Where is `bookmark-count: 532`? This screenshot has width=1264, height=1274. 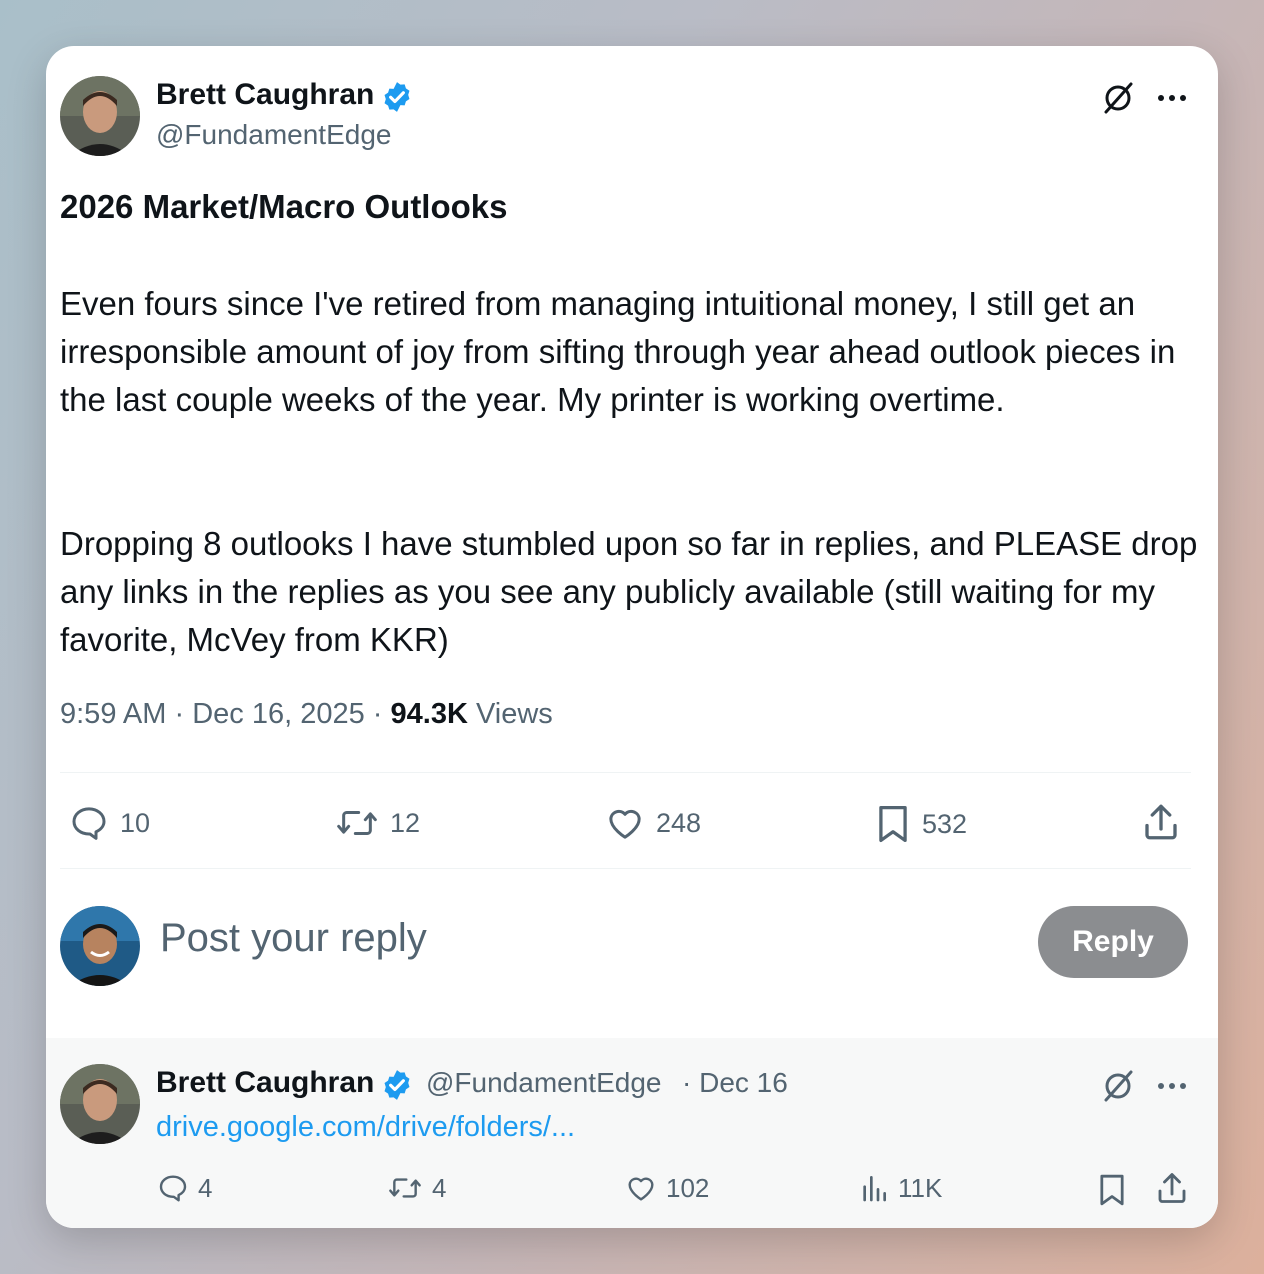
bookmark-count: 532 is located at coordinates (945, 823).